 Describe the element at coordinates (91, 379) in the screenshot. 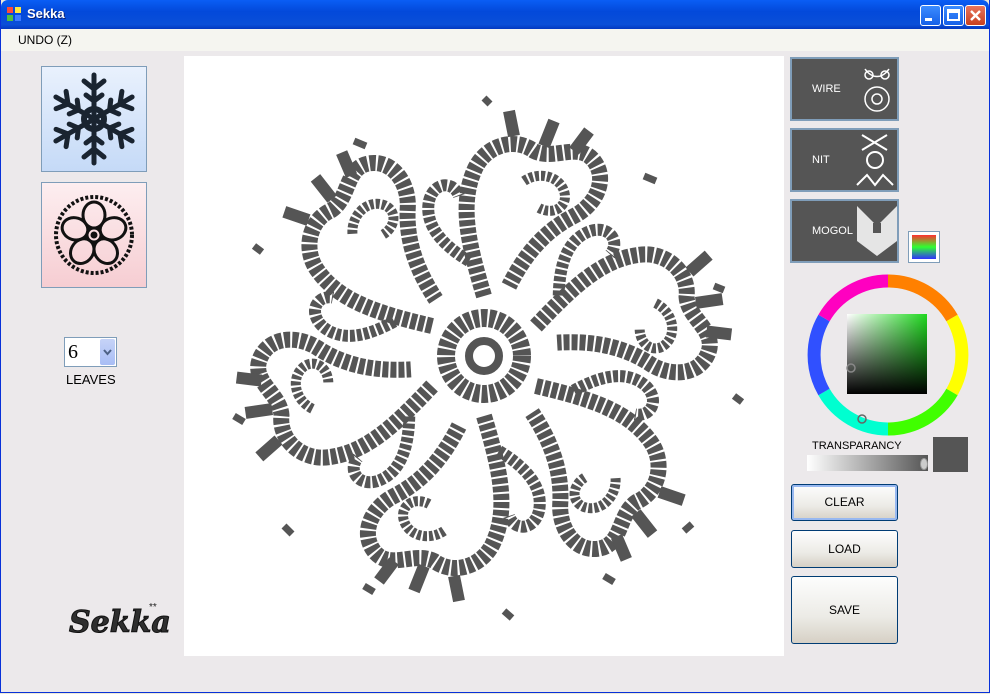

I see `leaves-label: LEAVES` at that location.